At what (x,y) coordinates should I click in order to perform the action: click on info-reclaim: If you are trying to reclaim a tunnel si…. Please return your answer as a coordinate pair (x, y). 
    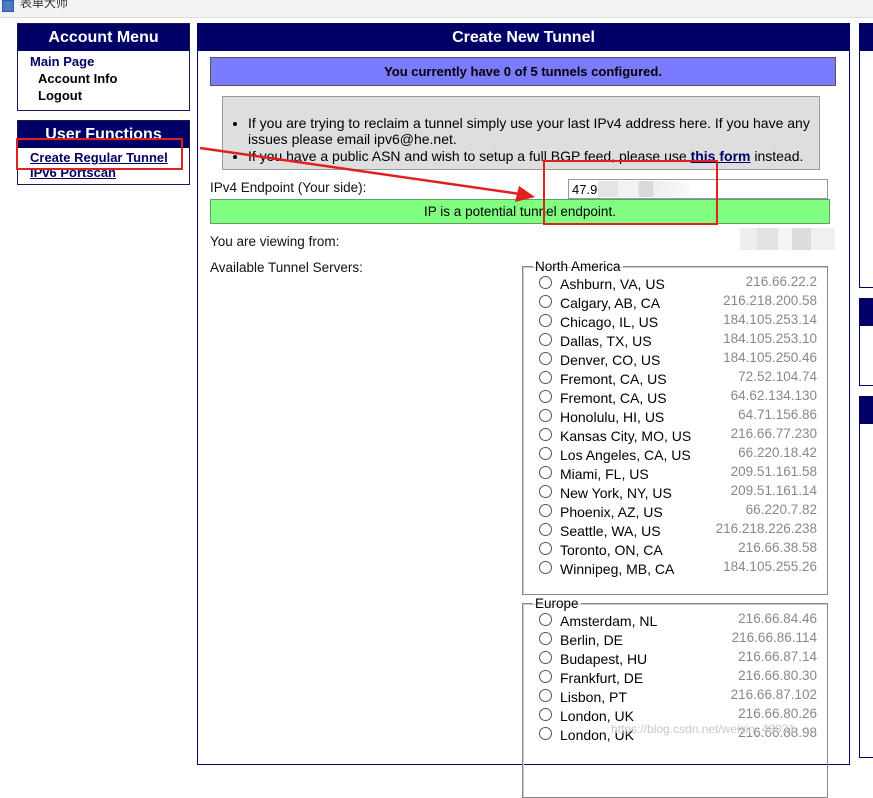
    Looking at the image, I should click on (529, 131).